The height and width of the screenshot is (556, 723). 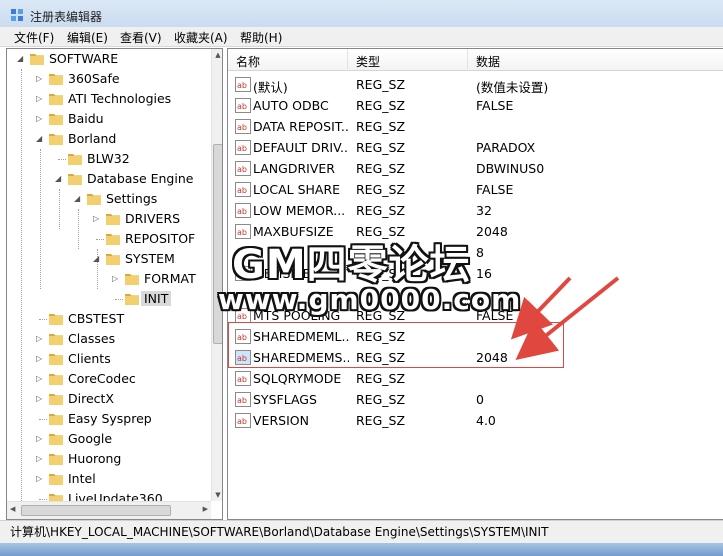 I want to click on tree-vertical-scrollbar: ▲ ▼, so click(x=216, y=275).